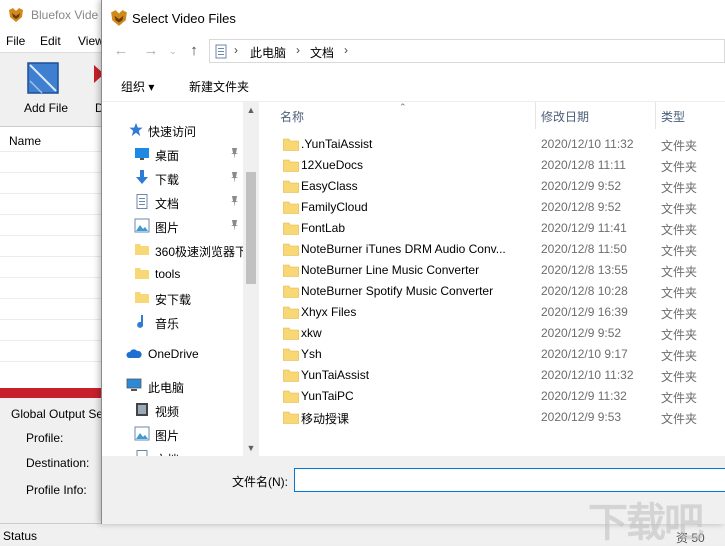 The width and height of the screenshot is (725, 548). Describe the element at coordinates (91, 41) in the screenshot. I see `menu-view: View` at that location.